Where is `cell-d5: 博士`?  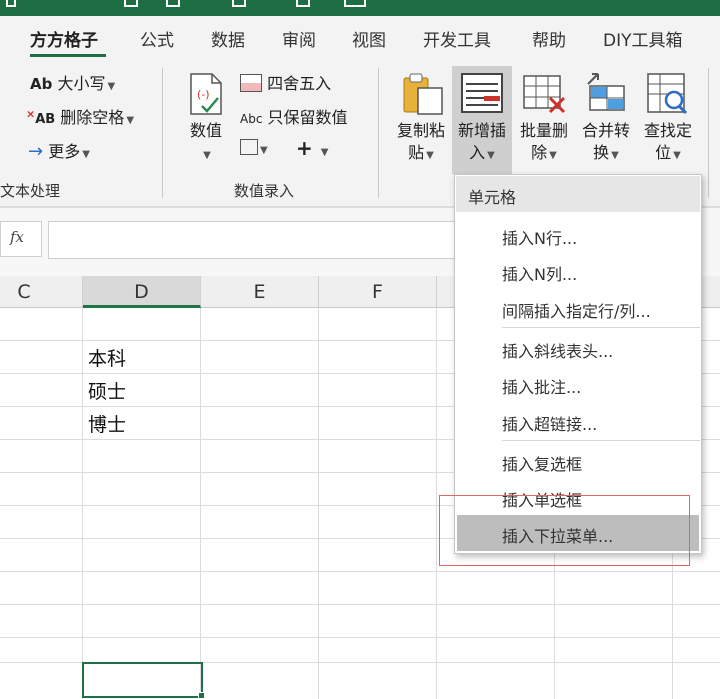 cell-d5: 博士 is located at coordinates (107, 423).